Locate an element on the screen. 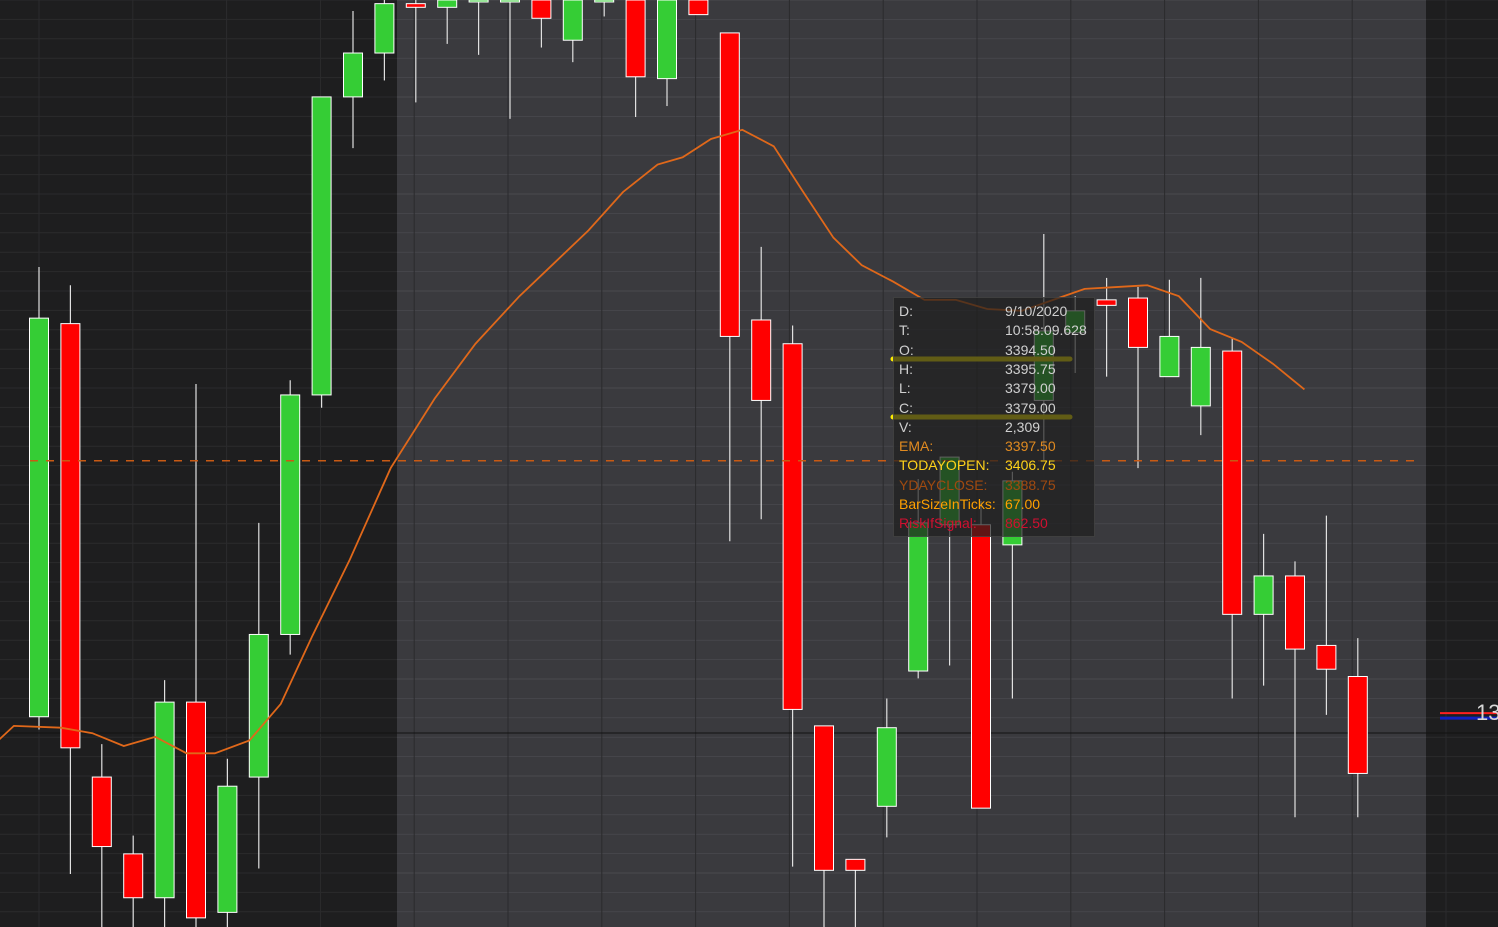 Image resolution: width=1498 pixels, height=927 pixels. tooltip-label: V: is located at coordinates (905, 426).